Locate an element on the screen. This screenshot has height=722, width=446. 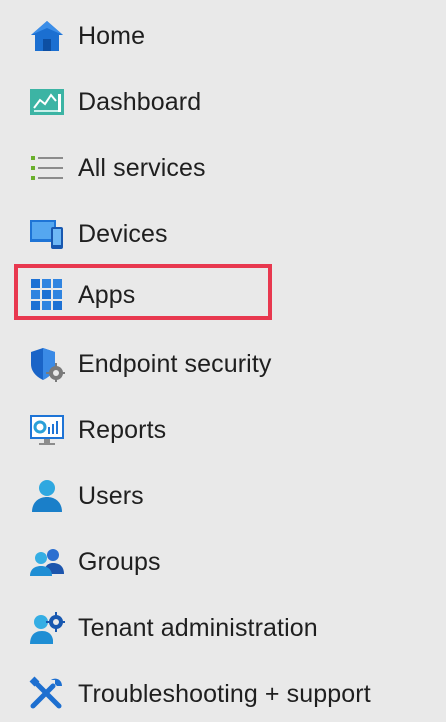
nav-item-devices: Devices is located at coordinates (164, 234).